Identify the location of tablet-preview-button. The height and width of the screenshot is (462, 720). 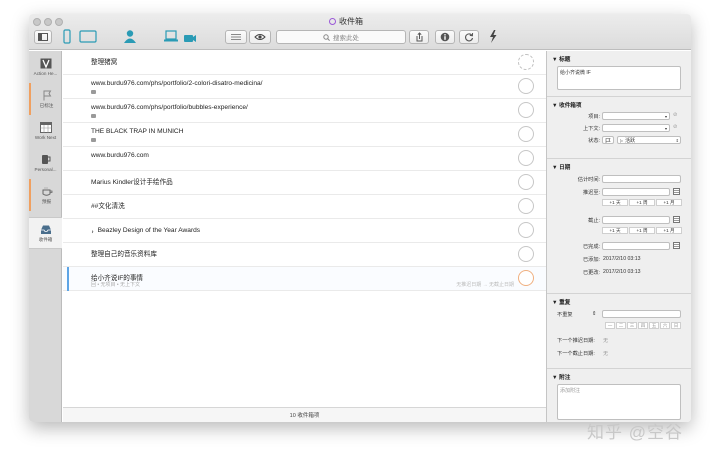
(88, 39).